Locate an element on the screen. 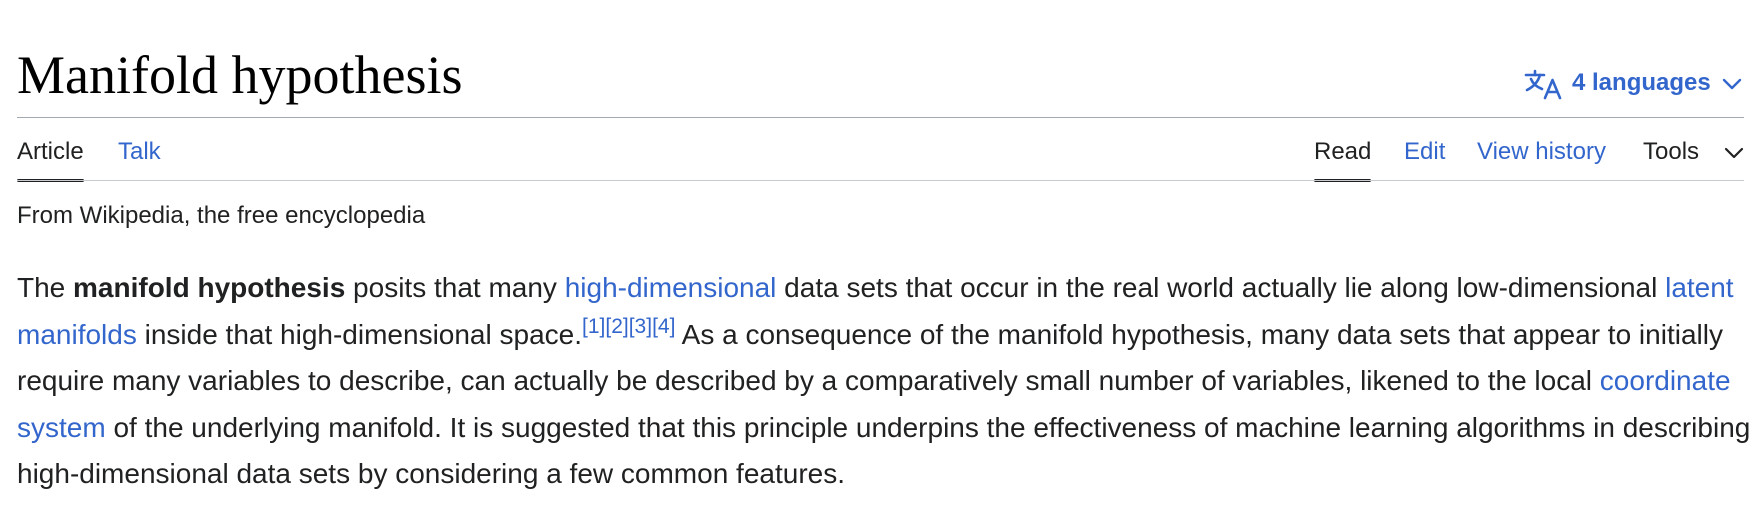 This screenshot has height=524, width=1760. tools-menu-button: Tools is located at coordinates (1671, 158).